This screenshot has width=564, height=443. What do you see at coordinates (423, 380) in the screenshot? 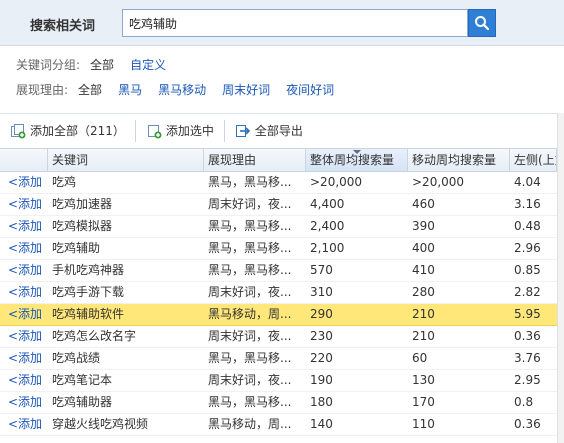
I see `mobile-search-cell: 130` at bounding box center [423, 380].